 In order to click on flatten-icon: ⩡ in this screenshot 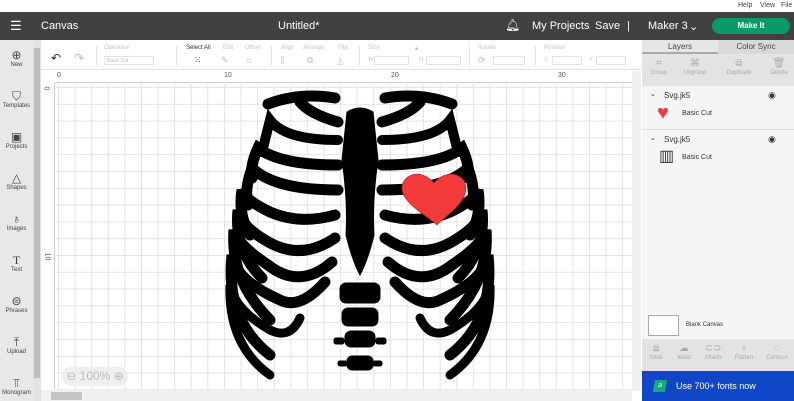, I will do `click(744, 348)`.